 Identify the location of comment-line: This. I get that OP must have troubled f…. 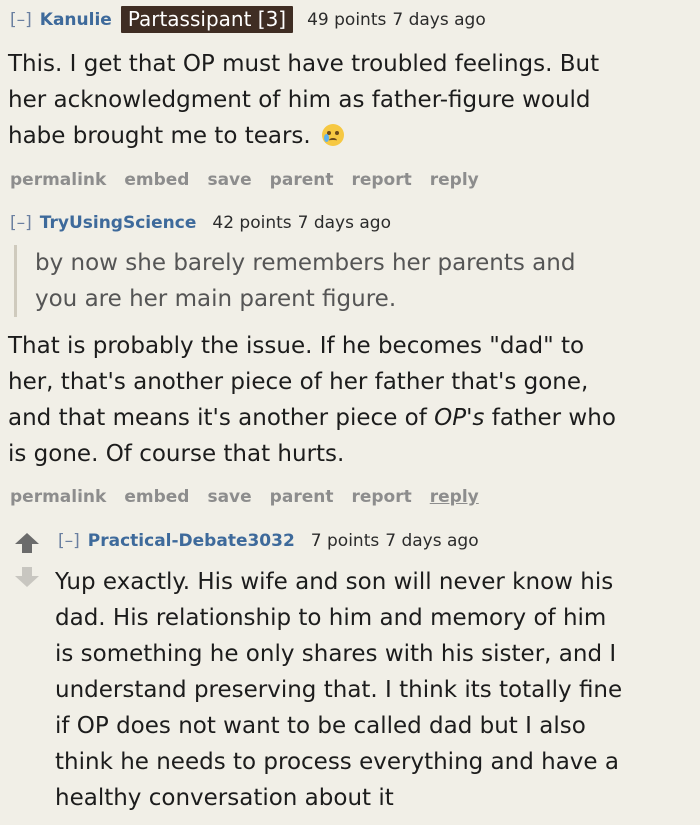
(304, 64).